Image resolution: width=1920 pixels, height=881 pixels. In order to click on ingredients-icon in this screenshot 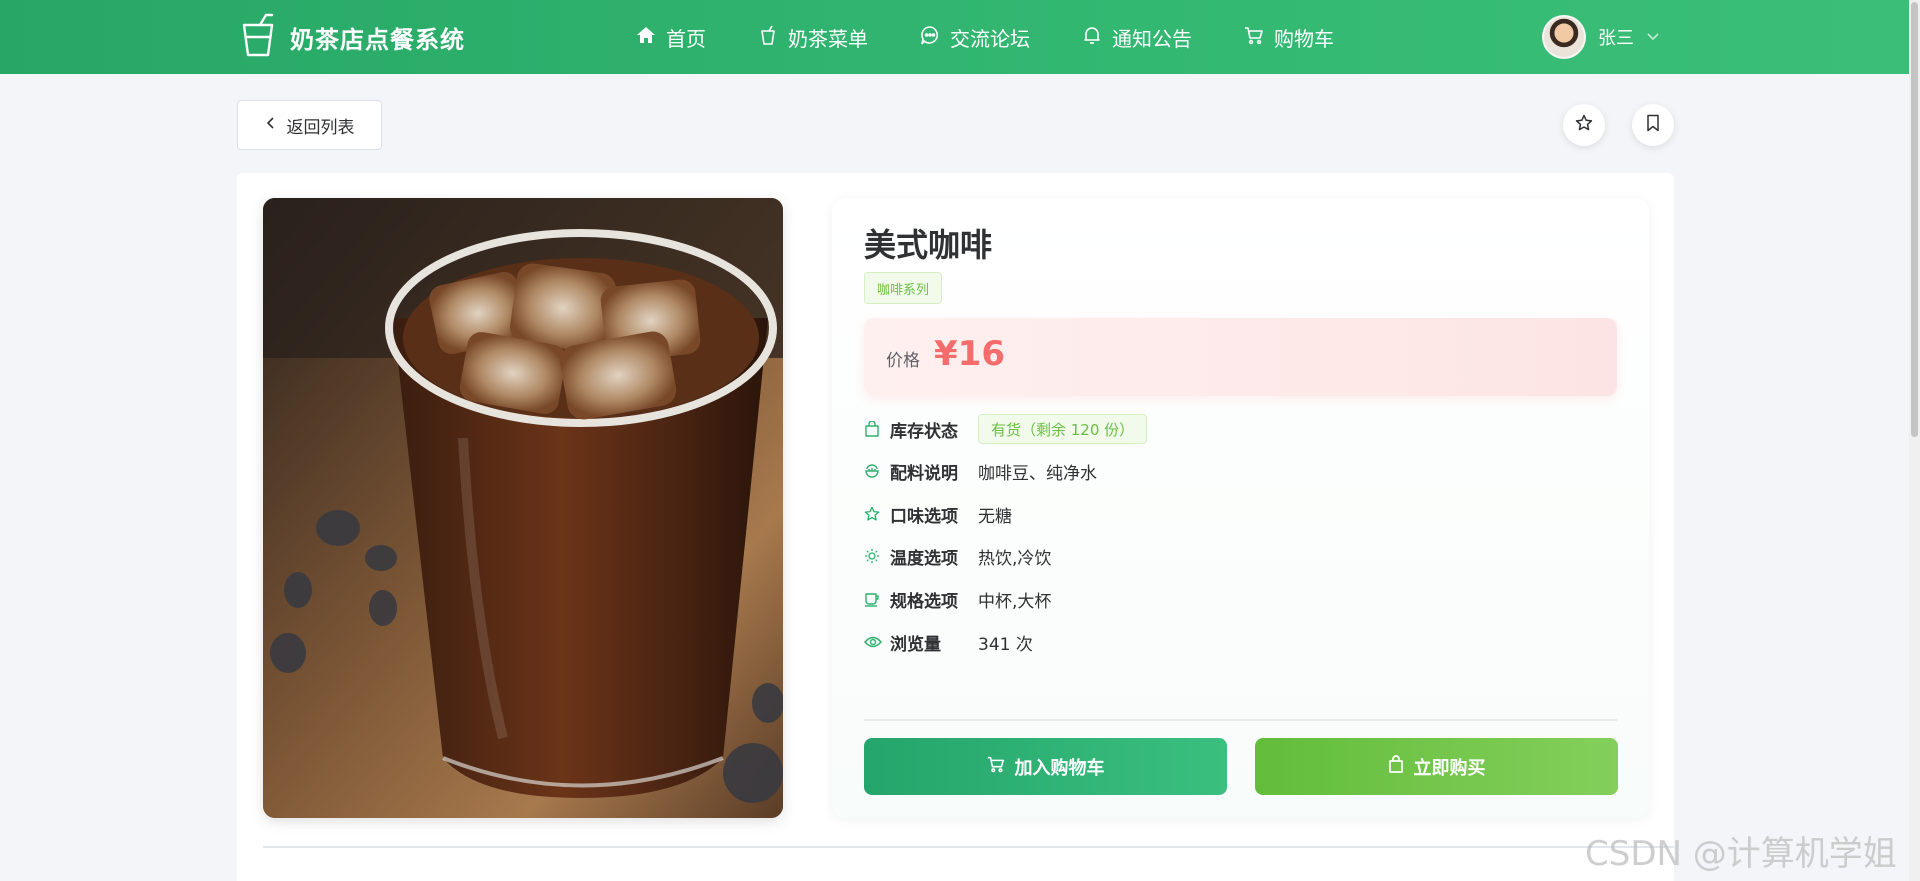, I will do `click(873, 471)`.